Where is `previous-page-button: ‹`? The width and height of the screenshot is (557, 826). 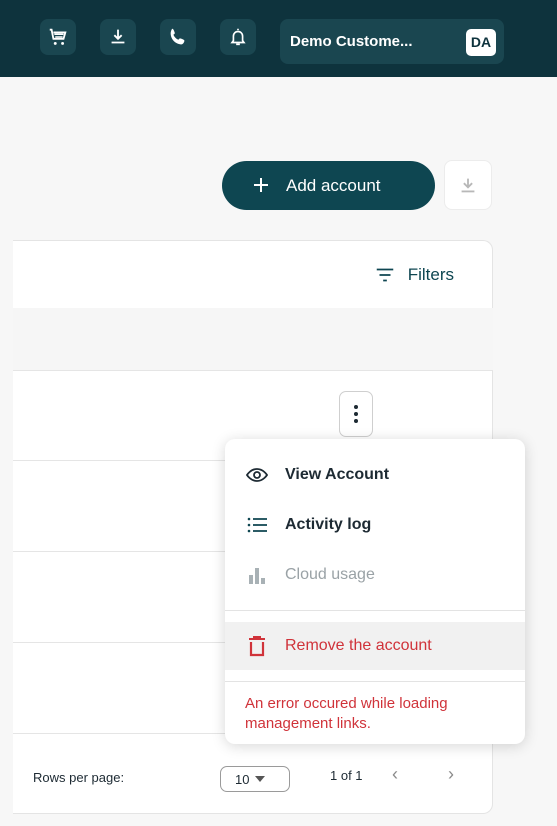
previous-page-button: ‹ is located at coordinates (395, 774).